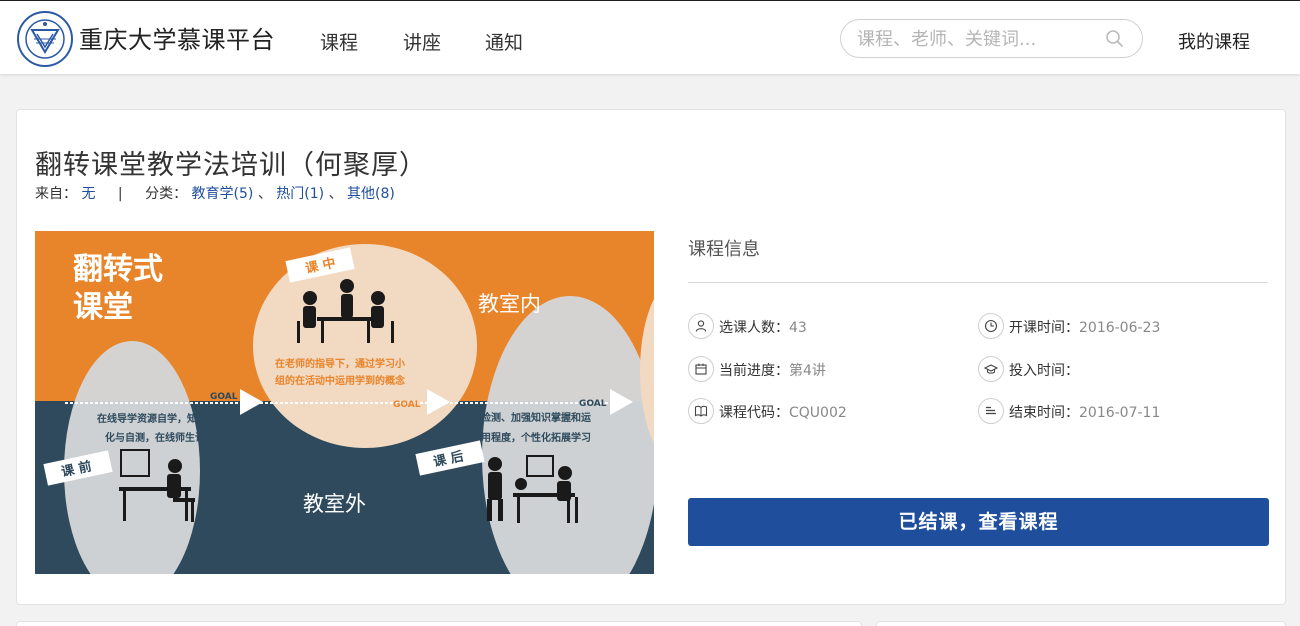 This screenshot has width=1300, height=626. What do you see at coordinates (978, 282) in the screenshot?
I see `info-divider` at bounding box center [978, 282].